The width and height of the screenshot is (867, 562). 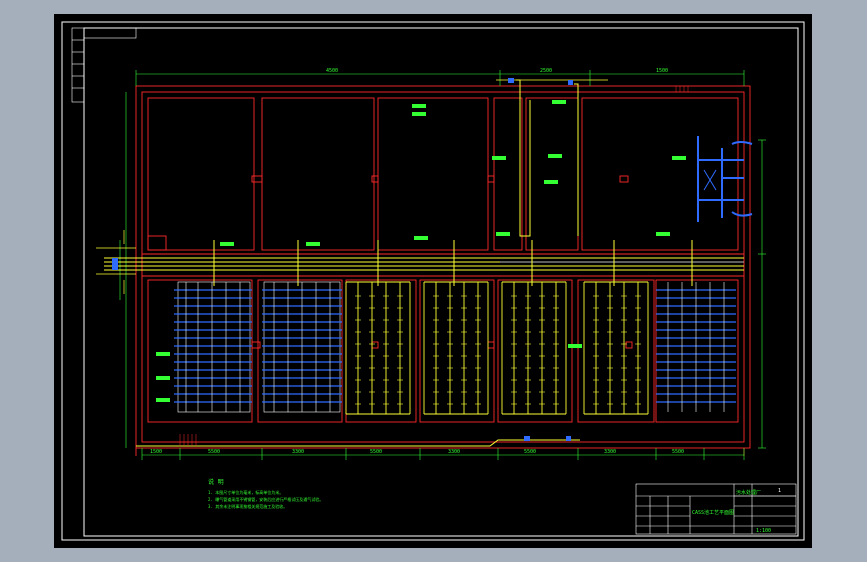 I want to click on note-2: 2. 曝气管道采用不锈钢管，安装后应进行严格试压及通气试验。, so click(x=265, y=499).